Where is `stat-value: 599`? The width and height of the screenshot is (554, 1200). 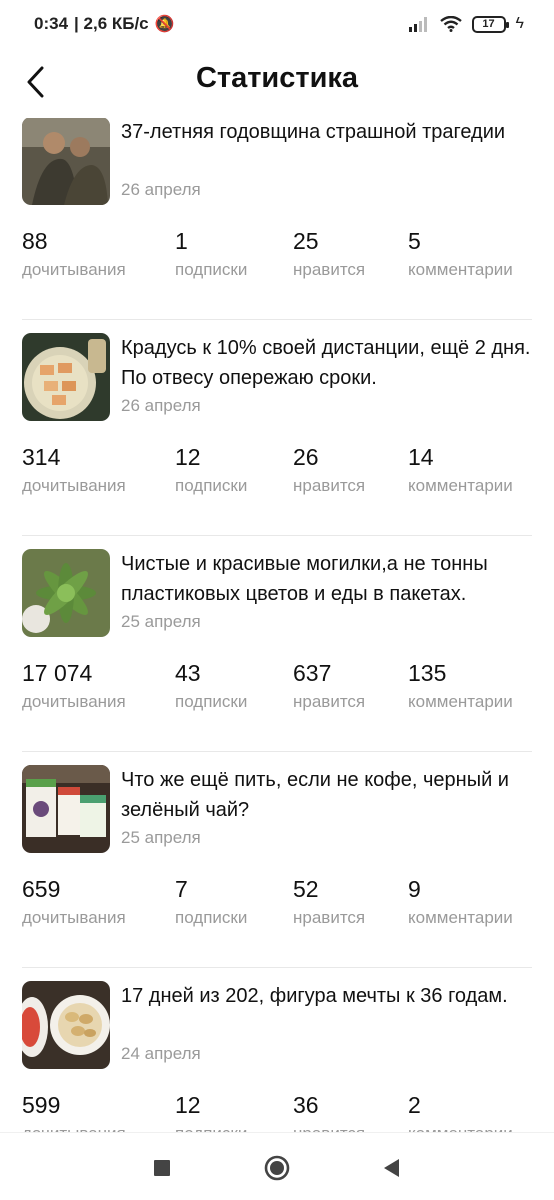
stat-value: 599 is located at coordinates (41, 1105).